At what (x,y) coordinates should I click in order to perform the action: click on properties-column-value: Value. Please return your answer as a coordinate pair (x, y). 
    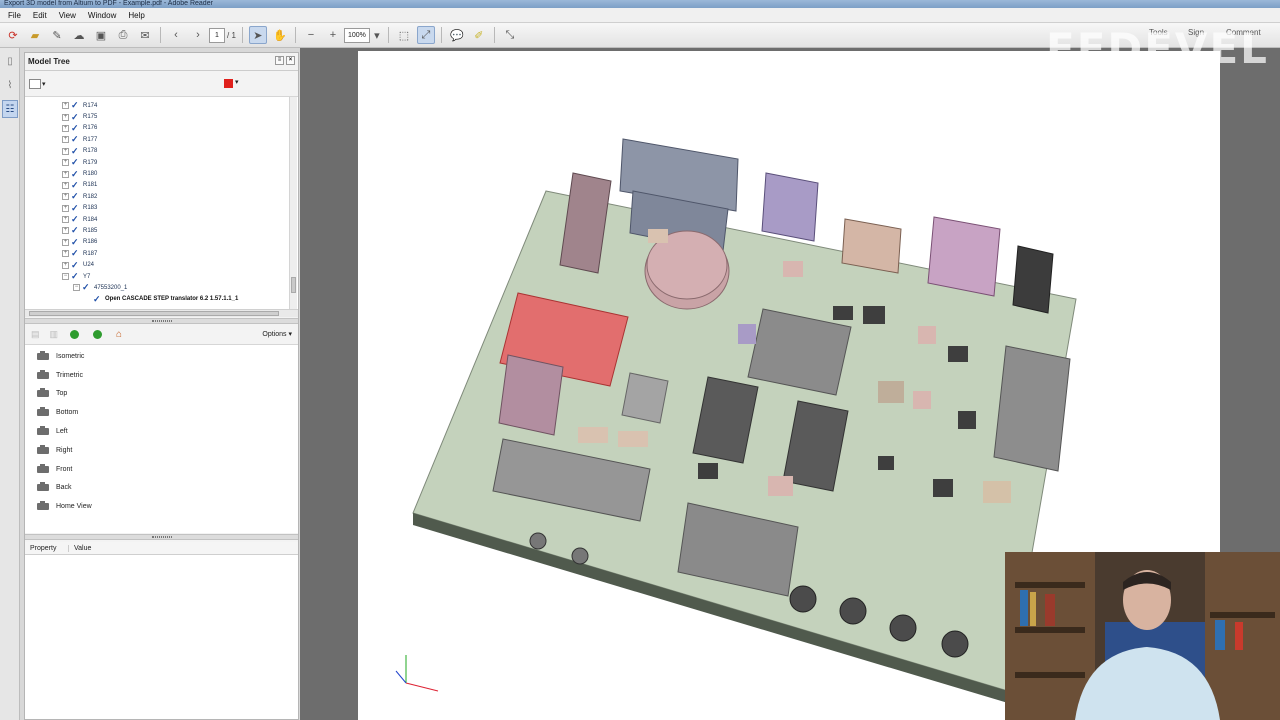
    Looking at the image, I should click on (94, 548).